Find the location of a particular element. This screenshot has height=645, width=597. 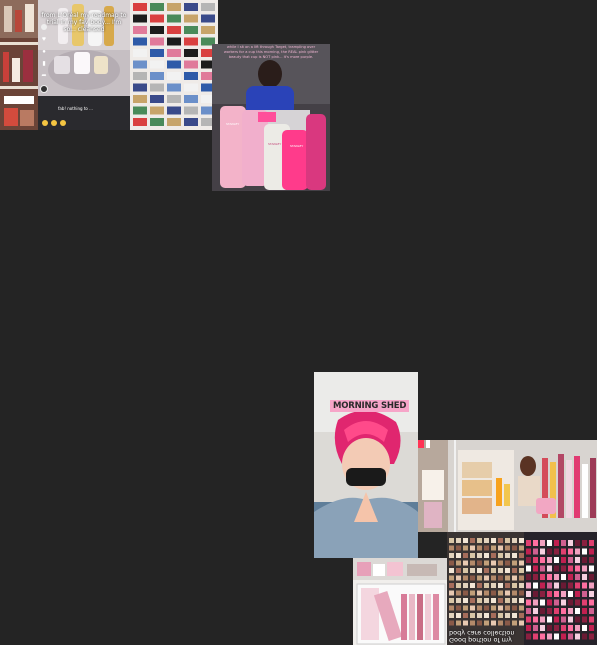

bodycare-shelf-tile is located at coordinates (507, 486).